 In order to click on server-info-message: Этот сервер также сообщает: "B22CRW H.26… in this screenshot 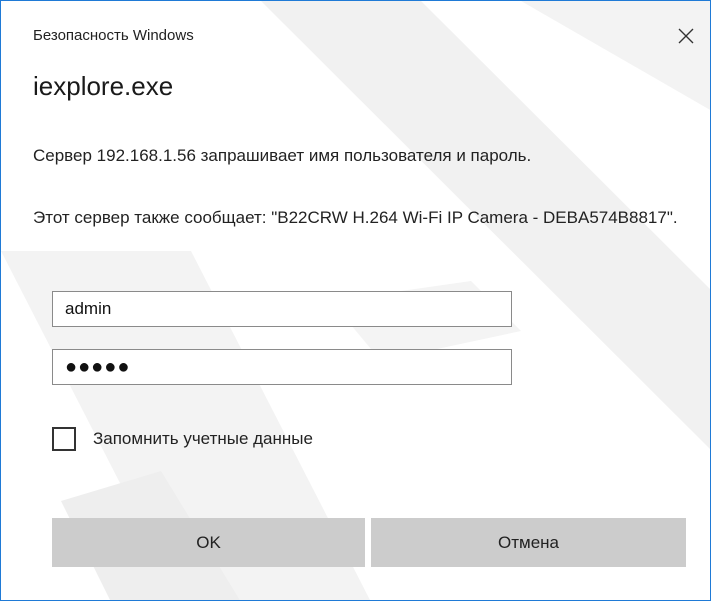, I will do `click(355, 217)`.